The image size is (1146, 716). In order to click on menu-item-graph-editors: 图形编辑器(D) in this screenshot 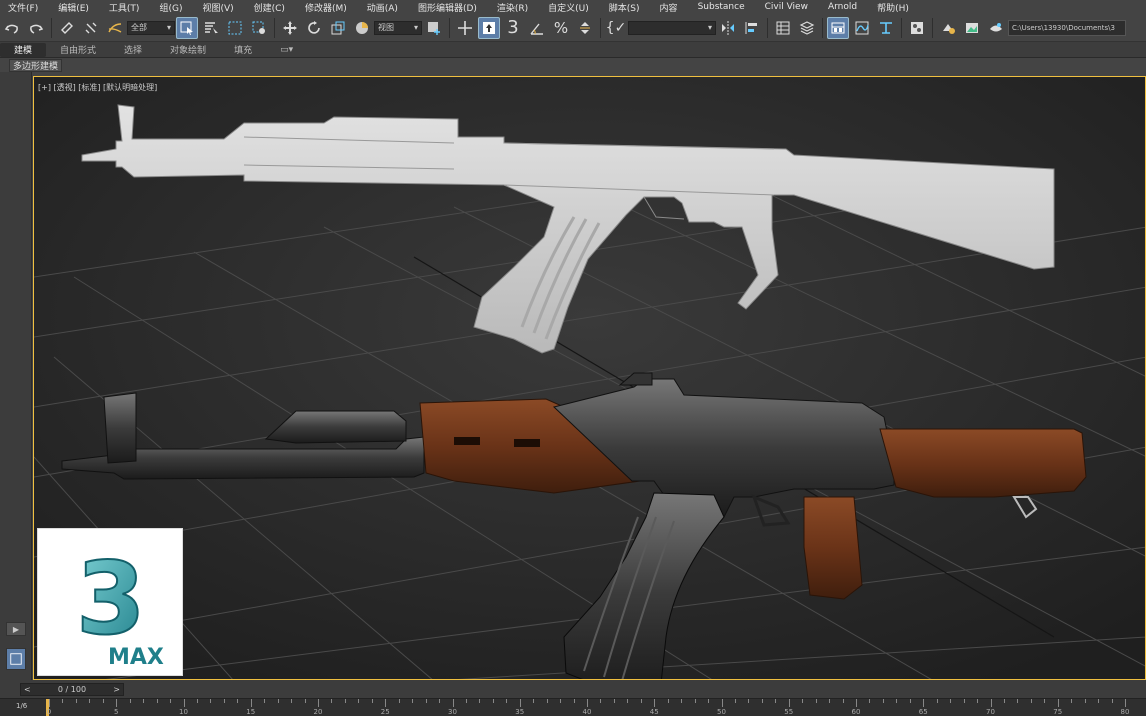, I will do `click(447, 7)`.